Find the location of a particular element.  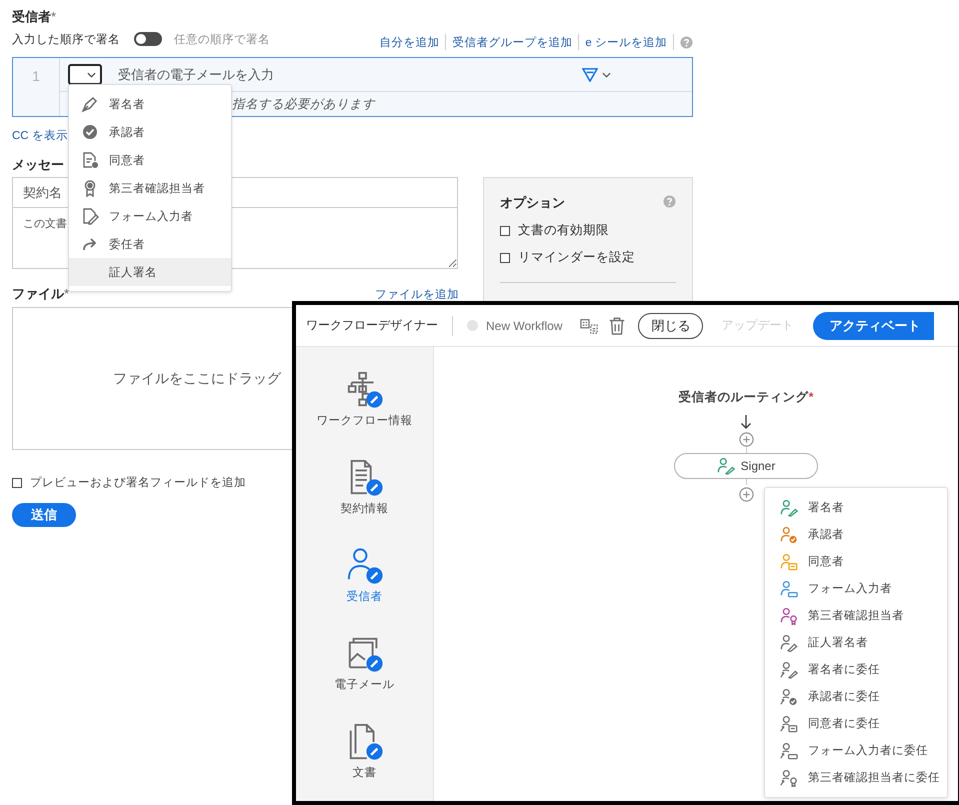

email-field: 受信者の電子メールを入力 is located at coordinates (338, 74).